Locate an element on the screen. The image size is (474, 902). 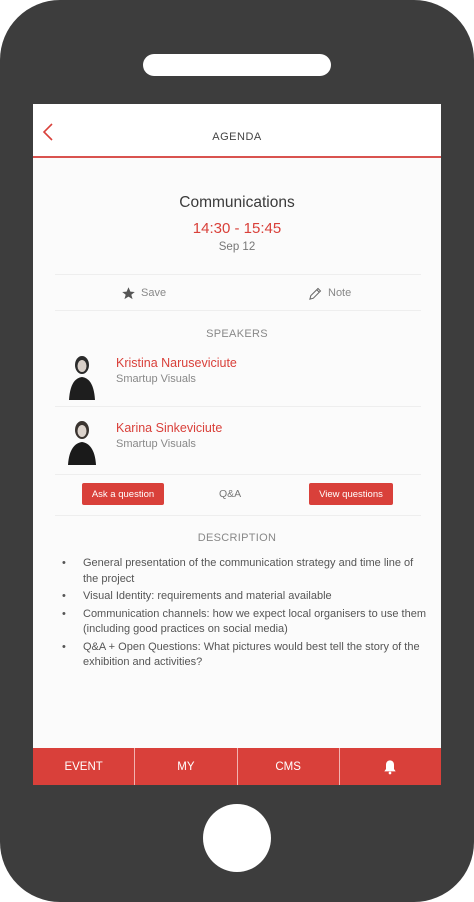
session-date: Sep 12 is located at coordinates (237, 247).